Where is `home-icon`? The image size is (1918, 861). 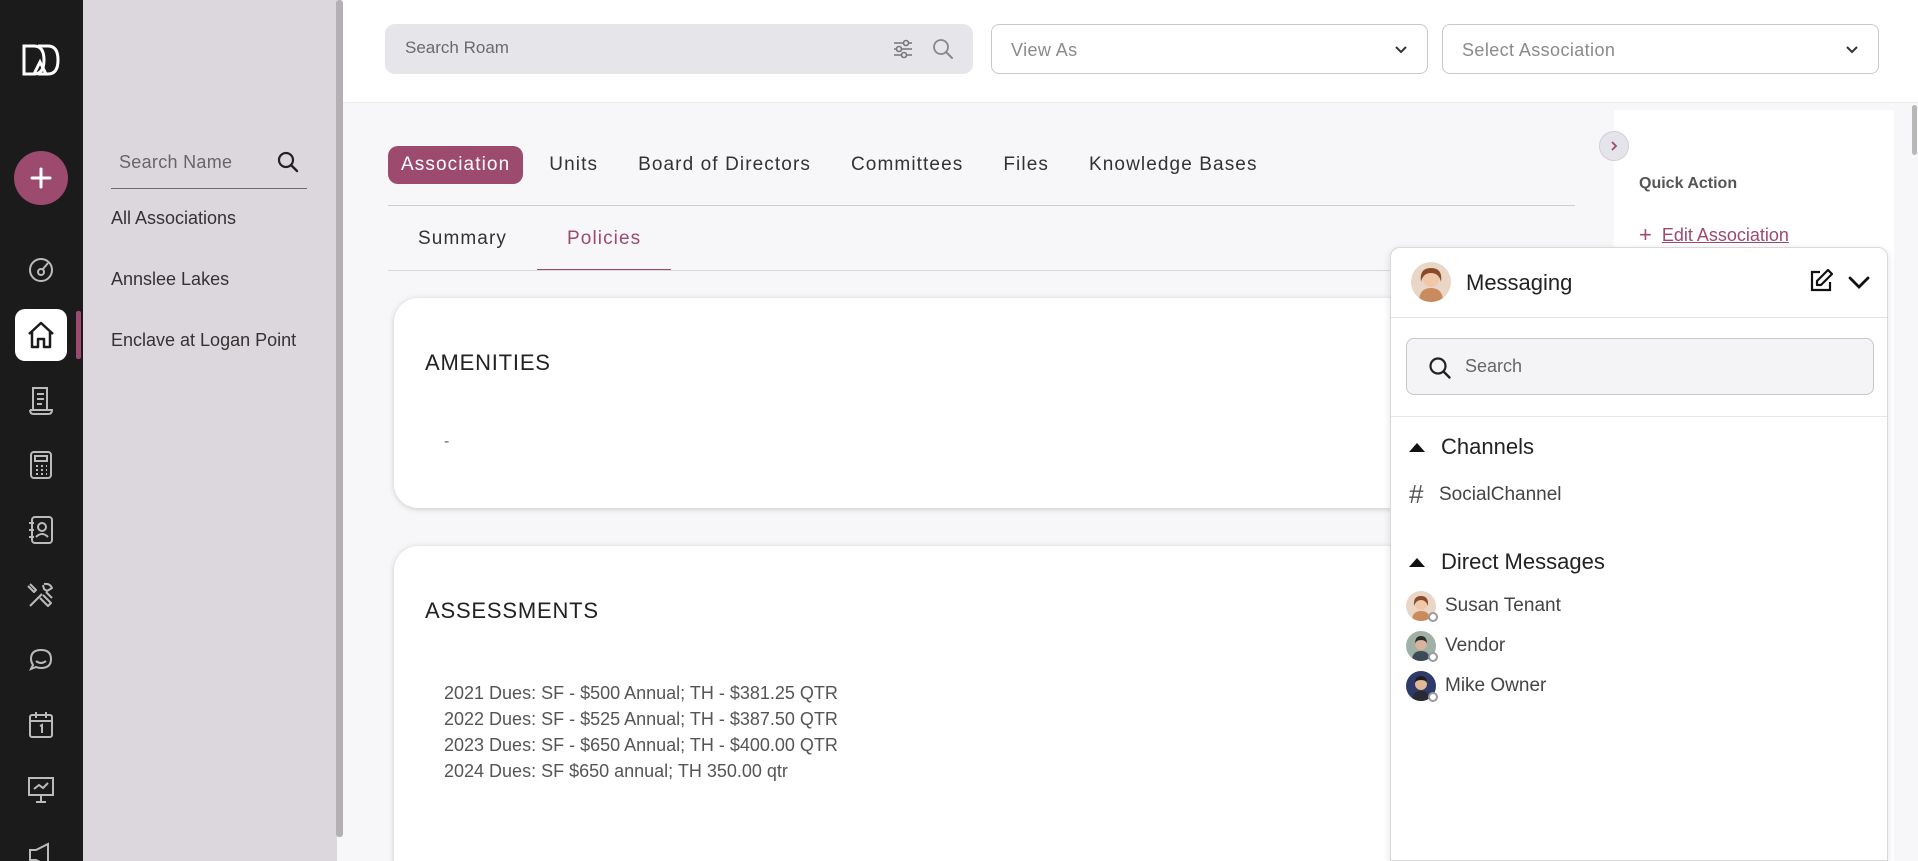 home-icon is located at coordinates (41, 335).